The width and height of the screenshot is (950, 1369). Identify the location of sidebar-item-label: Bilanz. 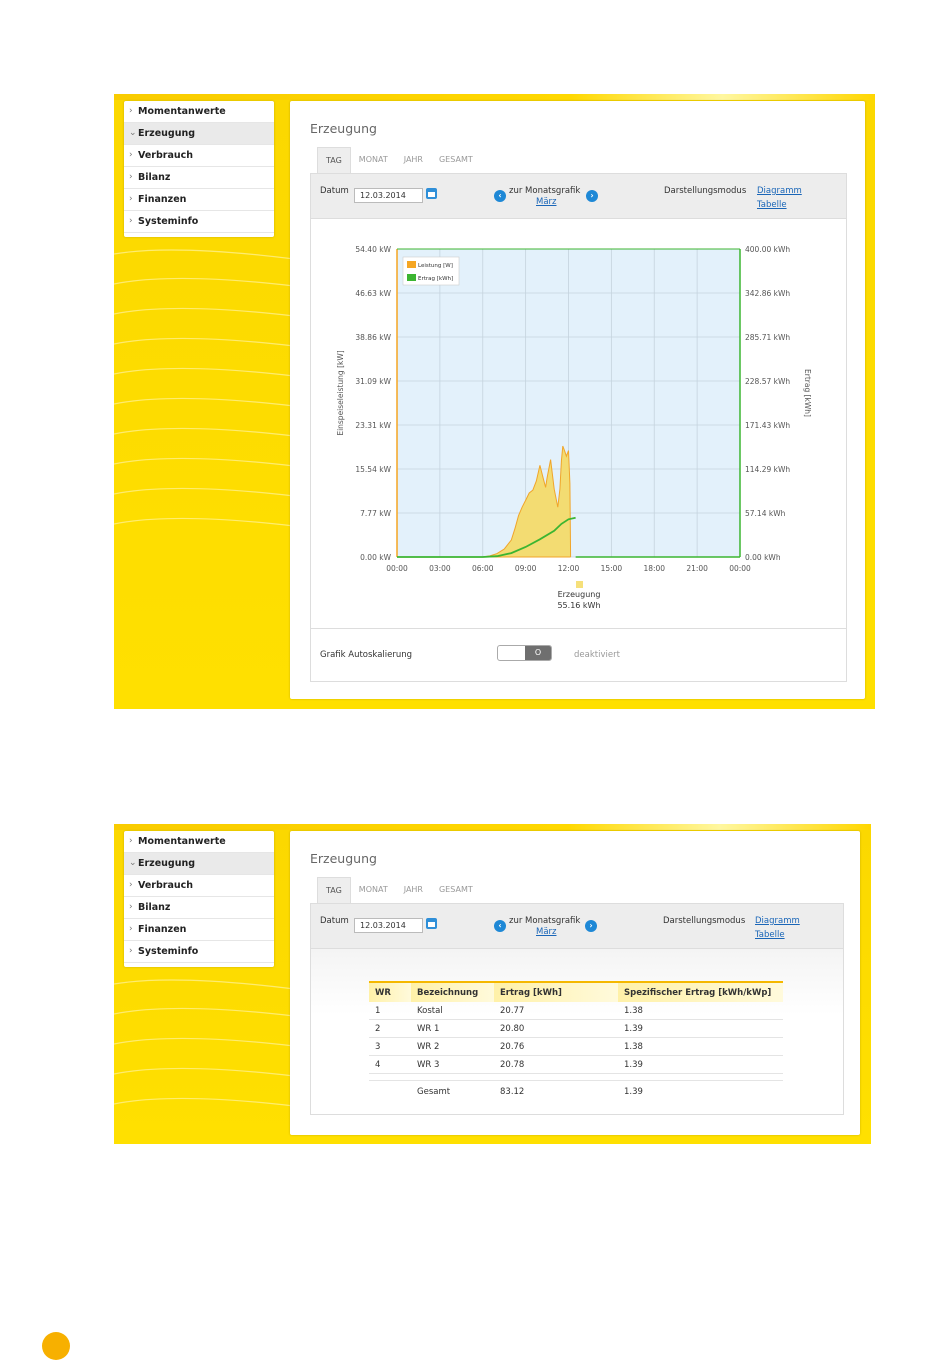
(154, 177).